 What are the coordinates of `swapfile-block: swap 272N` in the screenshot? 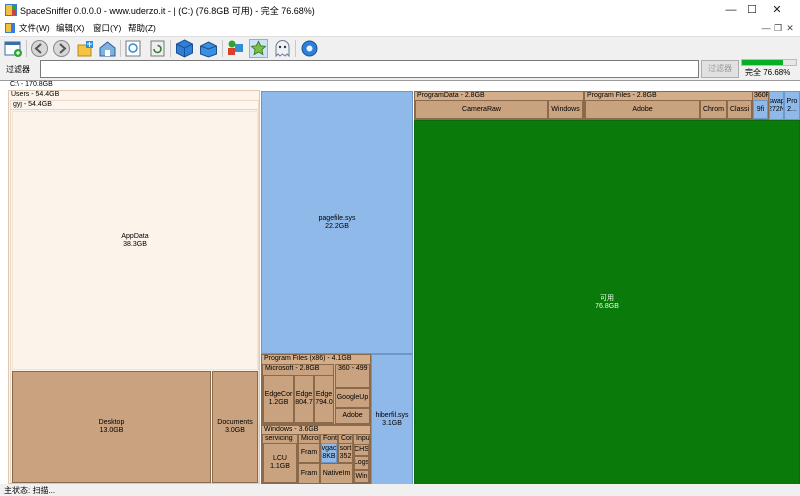 It's located at (776, 105).